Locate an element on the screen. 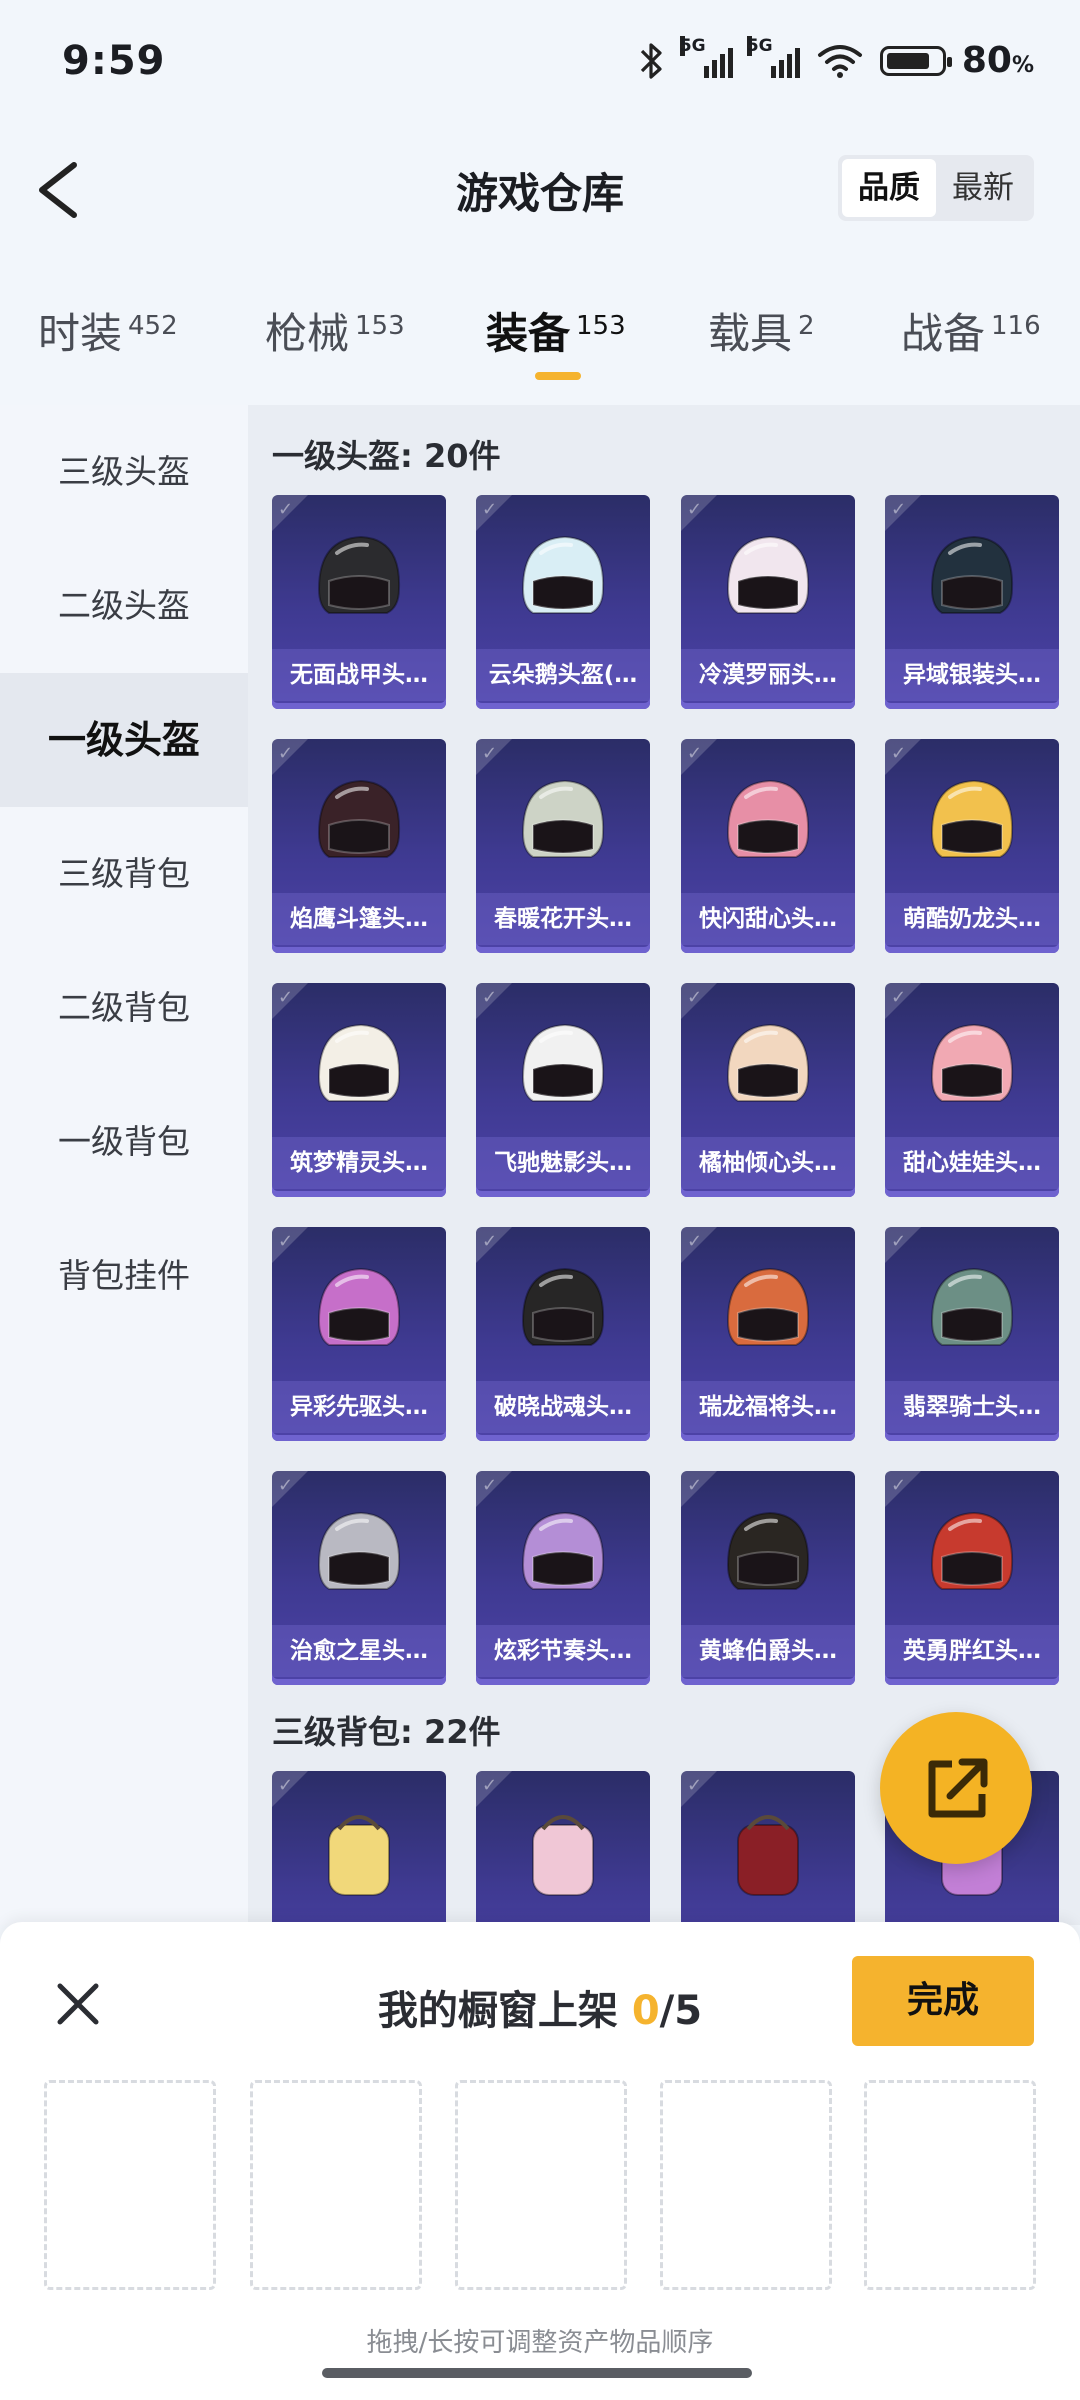 This screenshot has width=1080, height=2400. sort-option-quality: 品质 is located at coordinates (889, 188).